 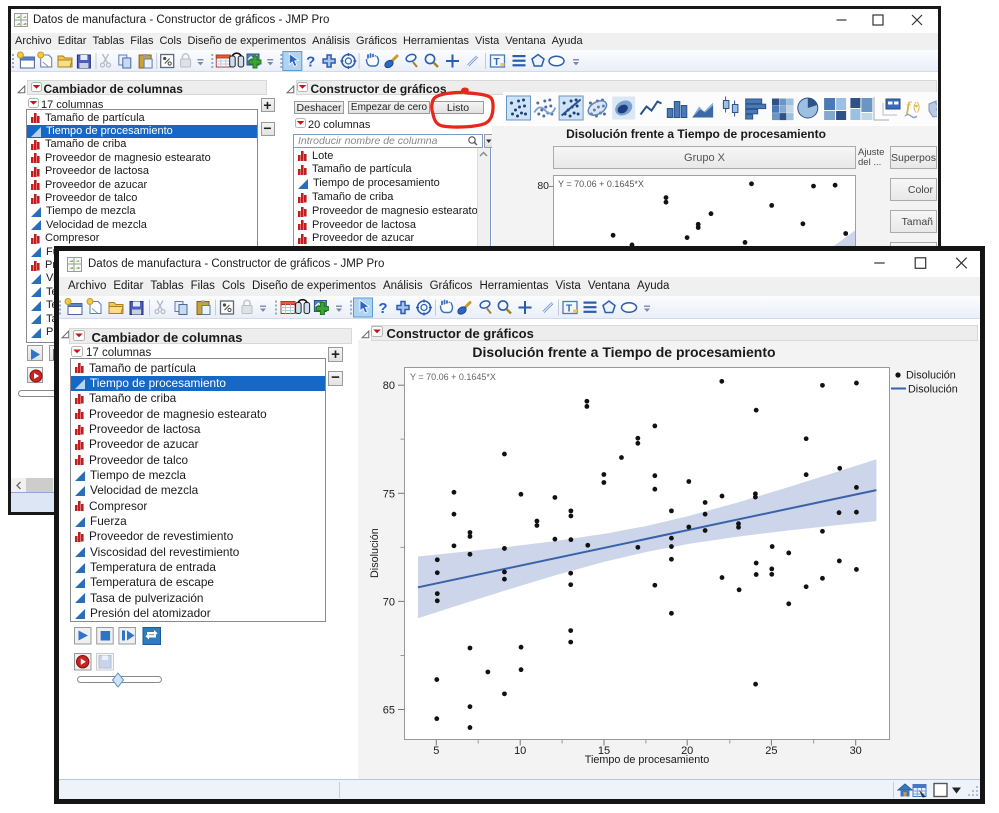 What do you see at coordinates (389, 386) in the screenshot?
I see `svg-text: 80` at bounding box center [389, 386].